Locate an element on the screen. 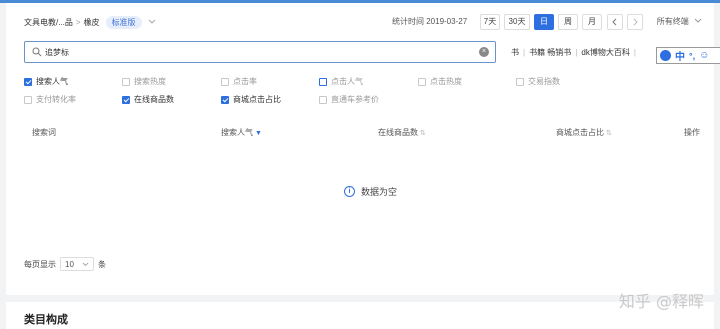  metric-checkbox-pay-conversion: 支付转化率 is located at coordinates (50, 99).